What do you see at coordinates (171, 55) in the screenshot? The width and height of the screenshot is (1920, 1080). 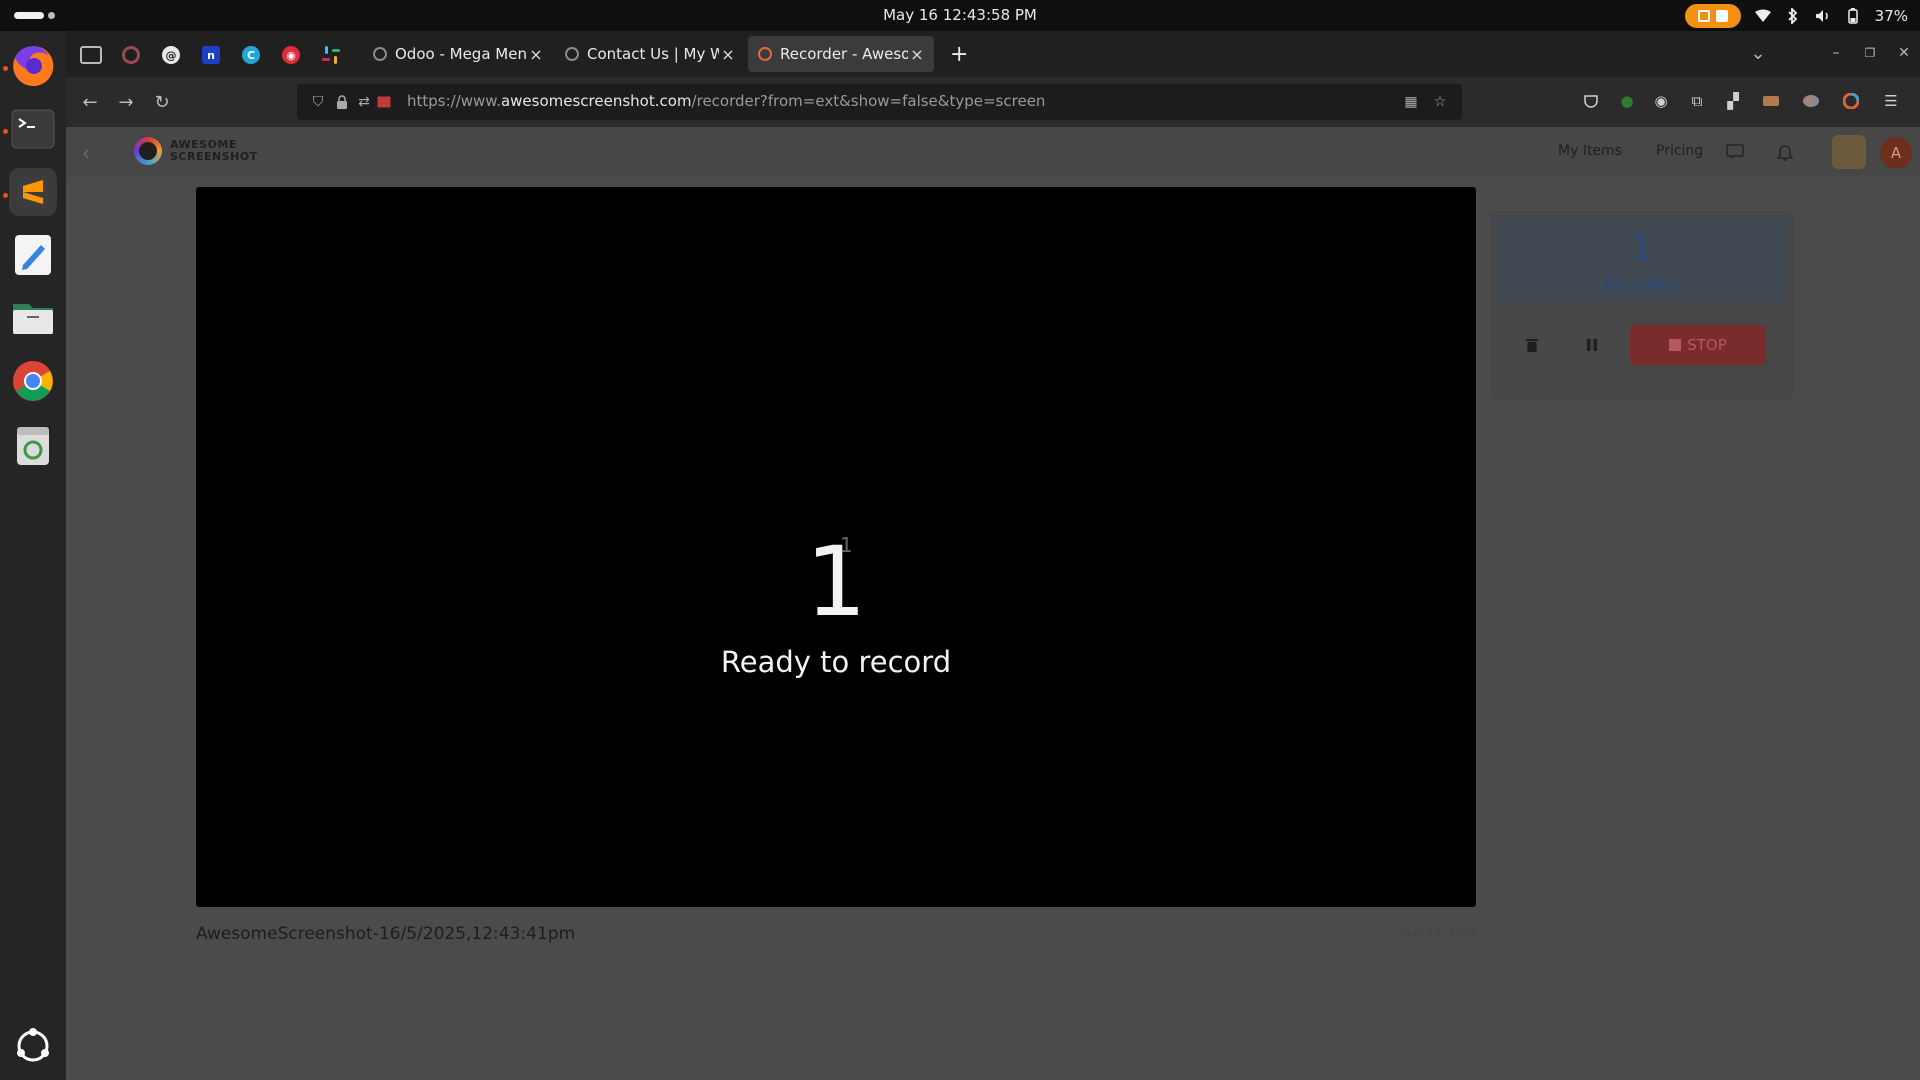 I see `pinned-tab-icon: @` at bounding box center [171, 55].